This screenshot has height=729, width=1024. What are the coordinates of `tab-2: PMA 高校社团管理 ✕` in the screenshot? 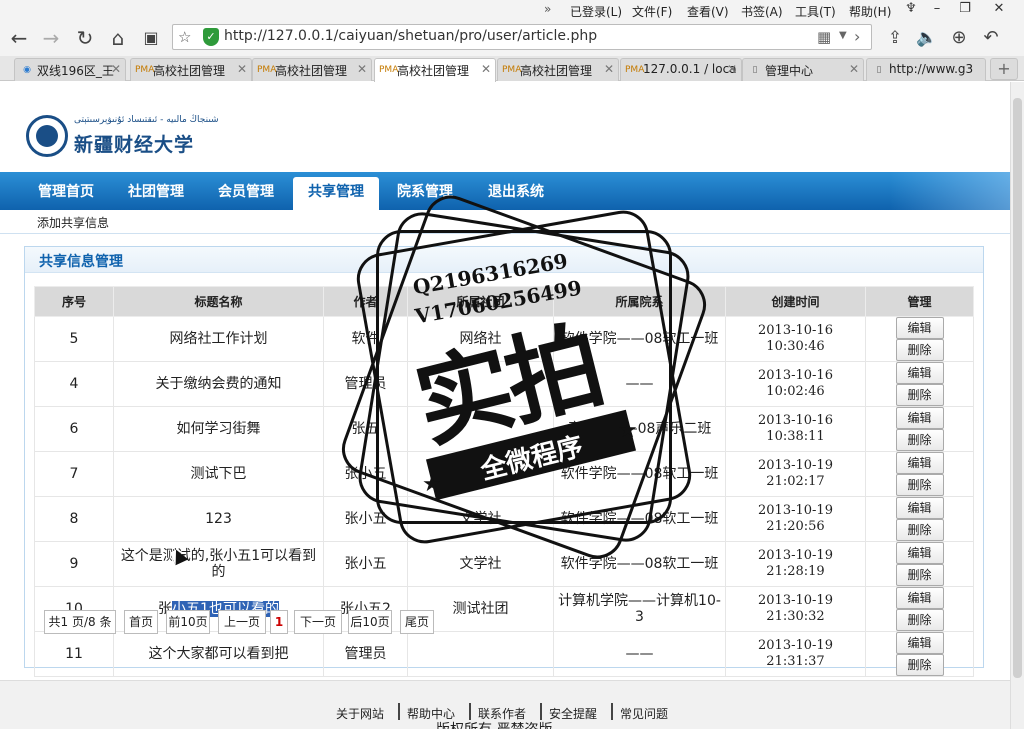 It's located at (312, 69).